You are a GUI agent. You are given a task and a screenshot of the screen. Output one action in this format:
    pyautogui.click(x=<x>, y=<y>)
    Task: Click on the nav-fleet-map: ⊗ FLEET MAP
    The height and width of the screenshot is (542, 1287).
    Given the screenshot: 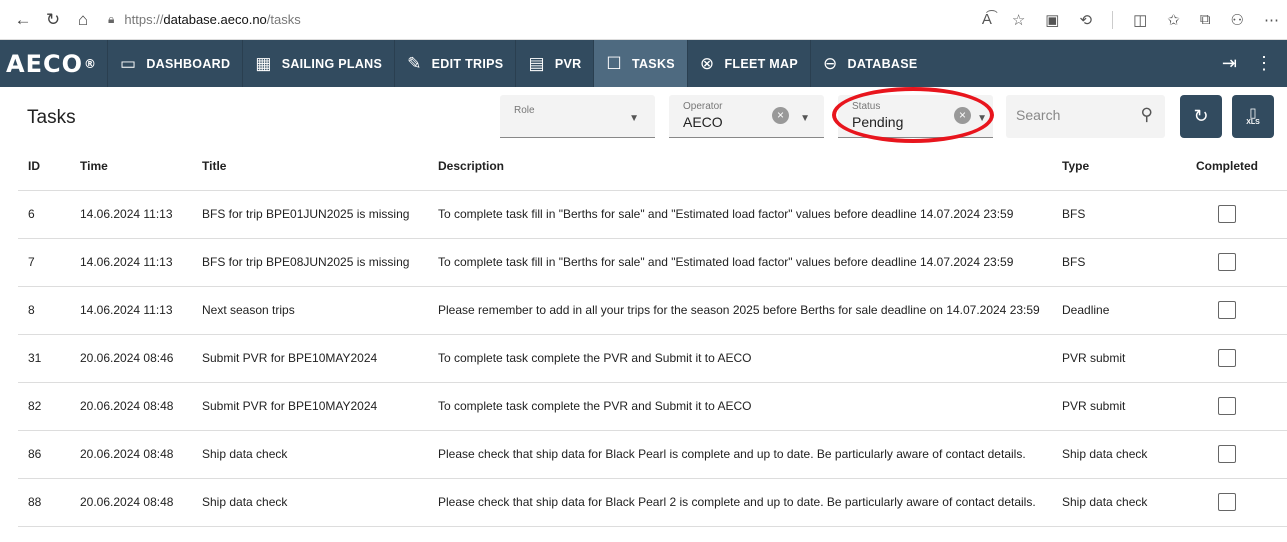 What is the action you would take?
    pyautogui.click(x=748, y=63)
    